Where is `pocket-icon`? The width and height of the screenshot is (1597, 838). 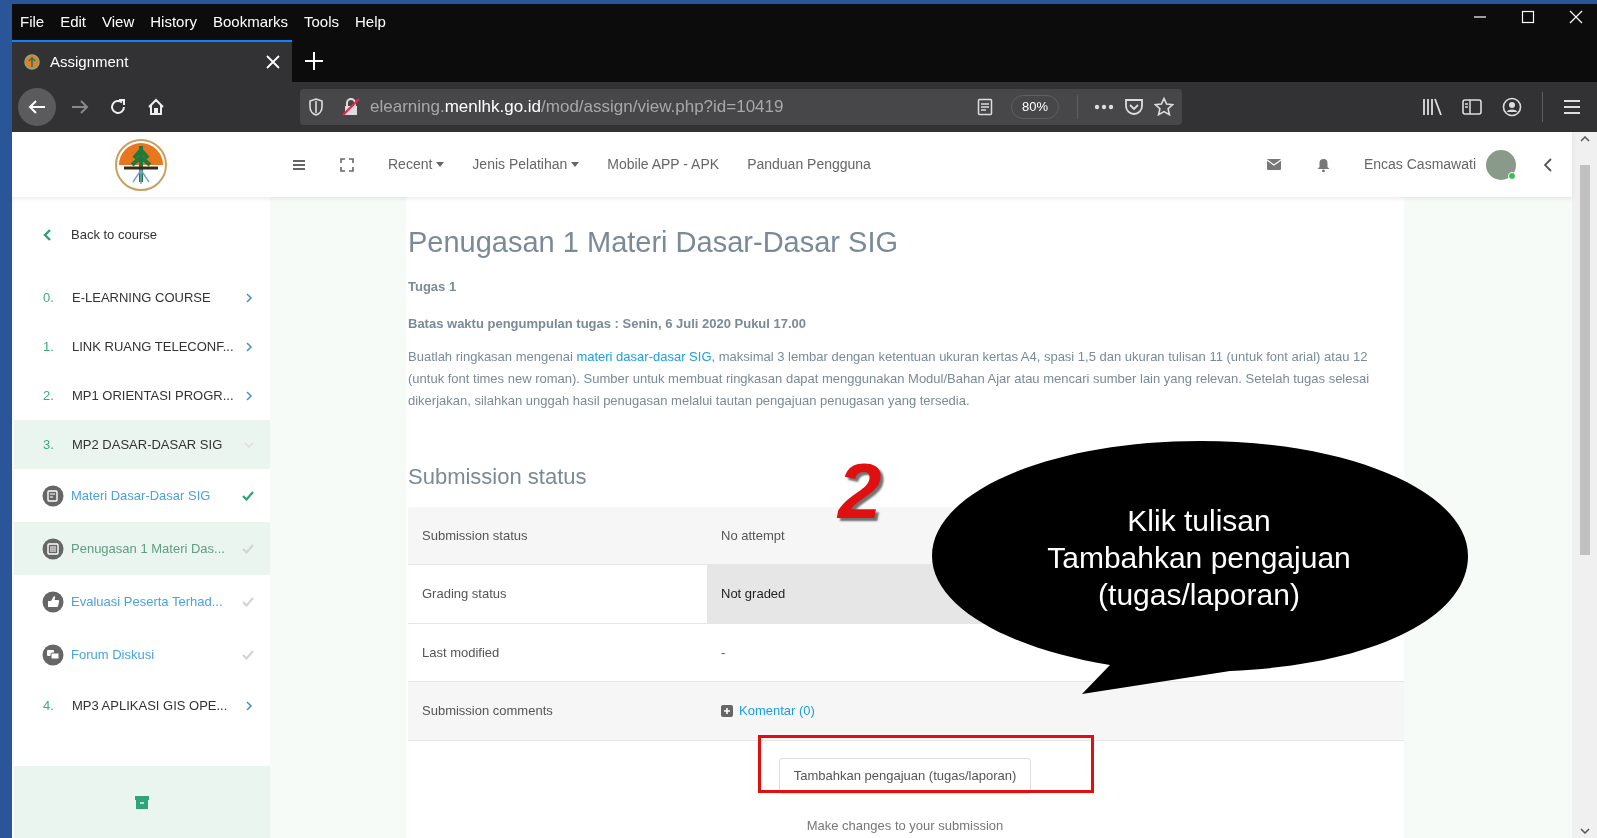 pocket-icon is located at coordinates (1134, 107).